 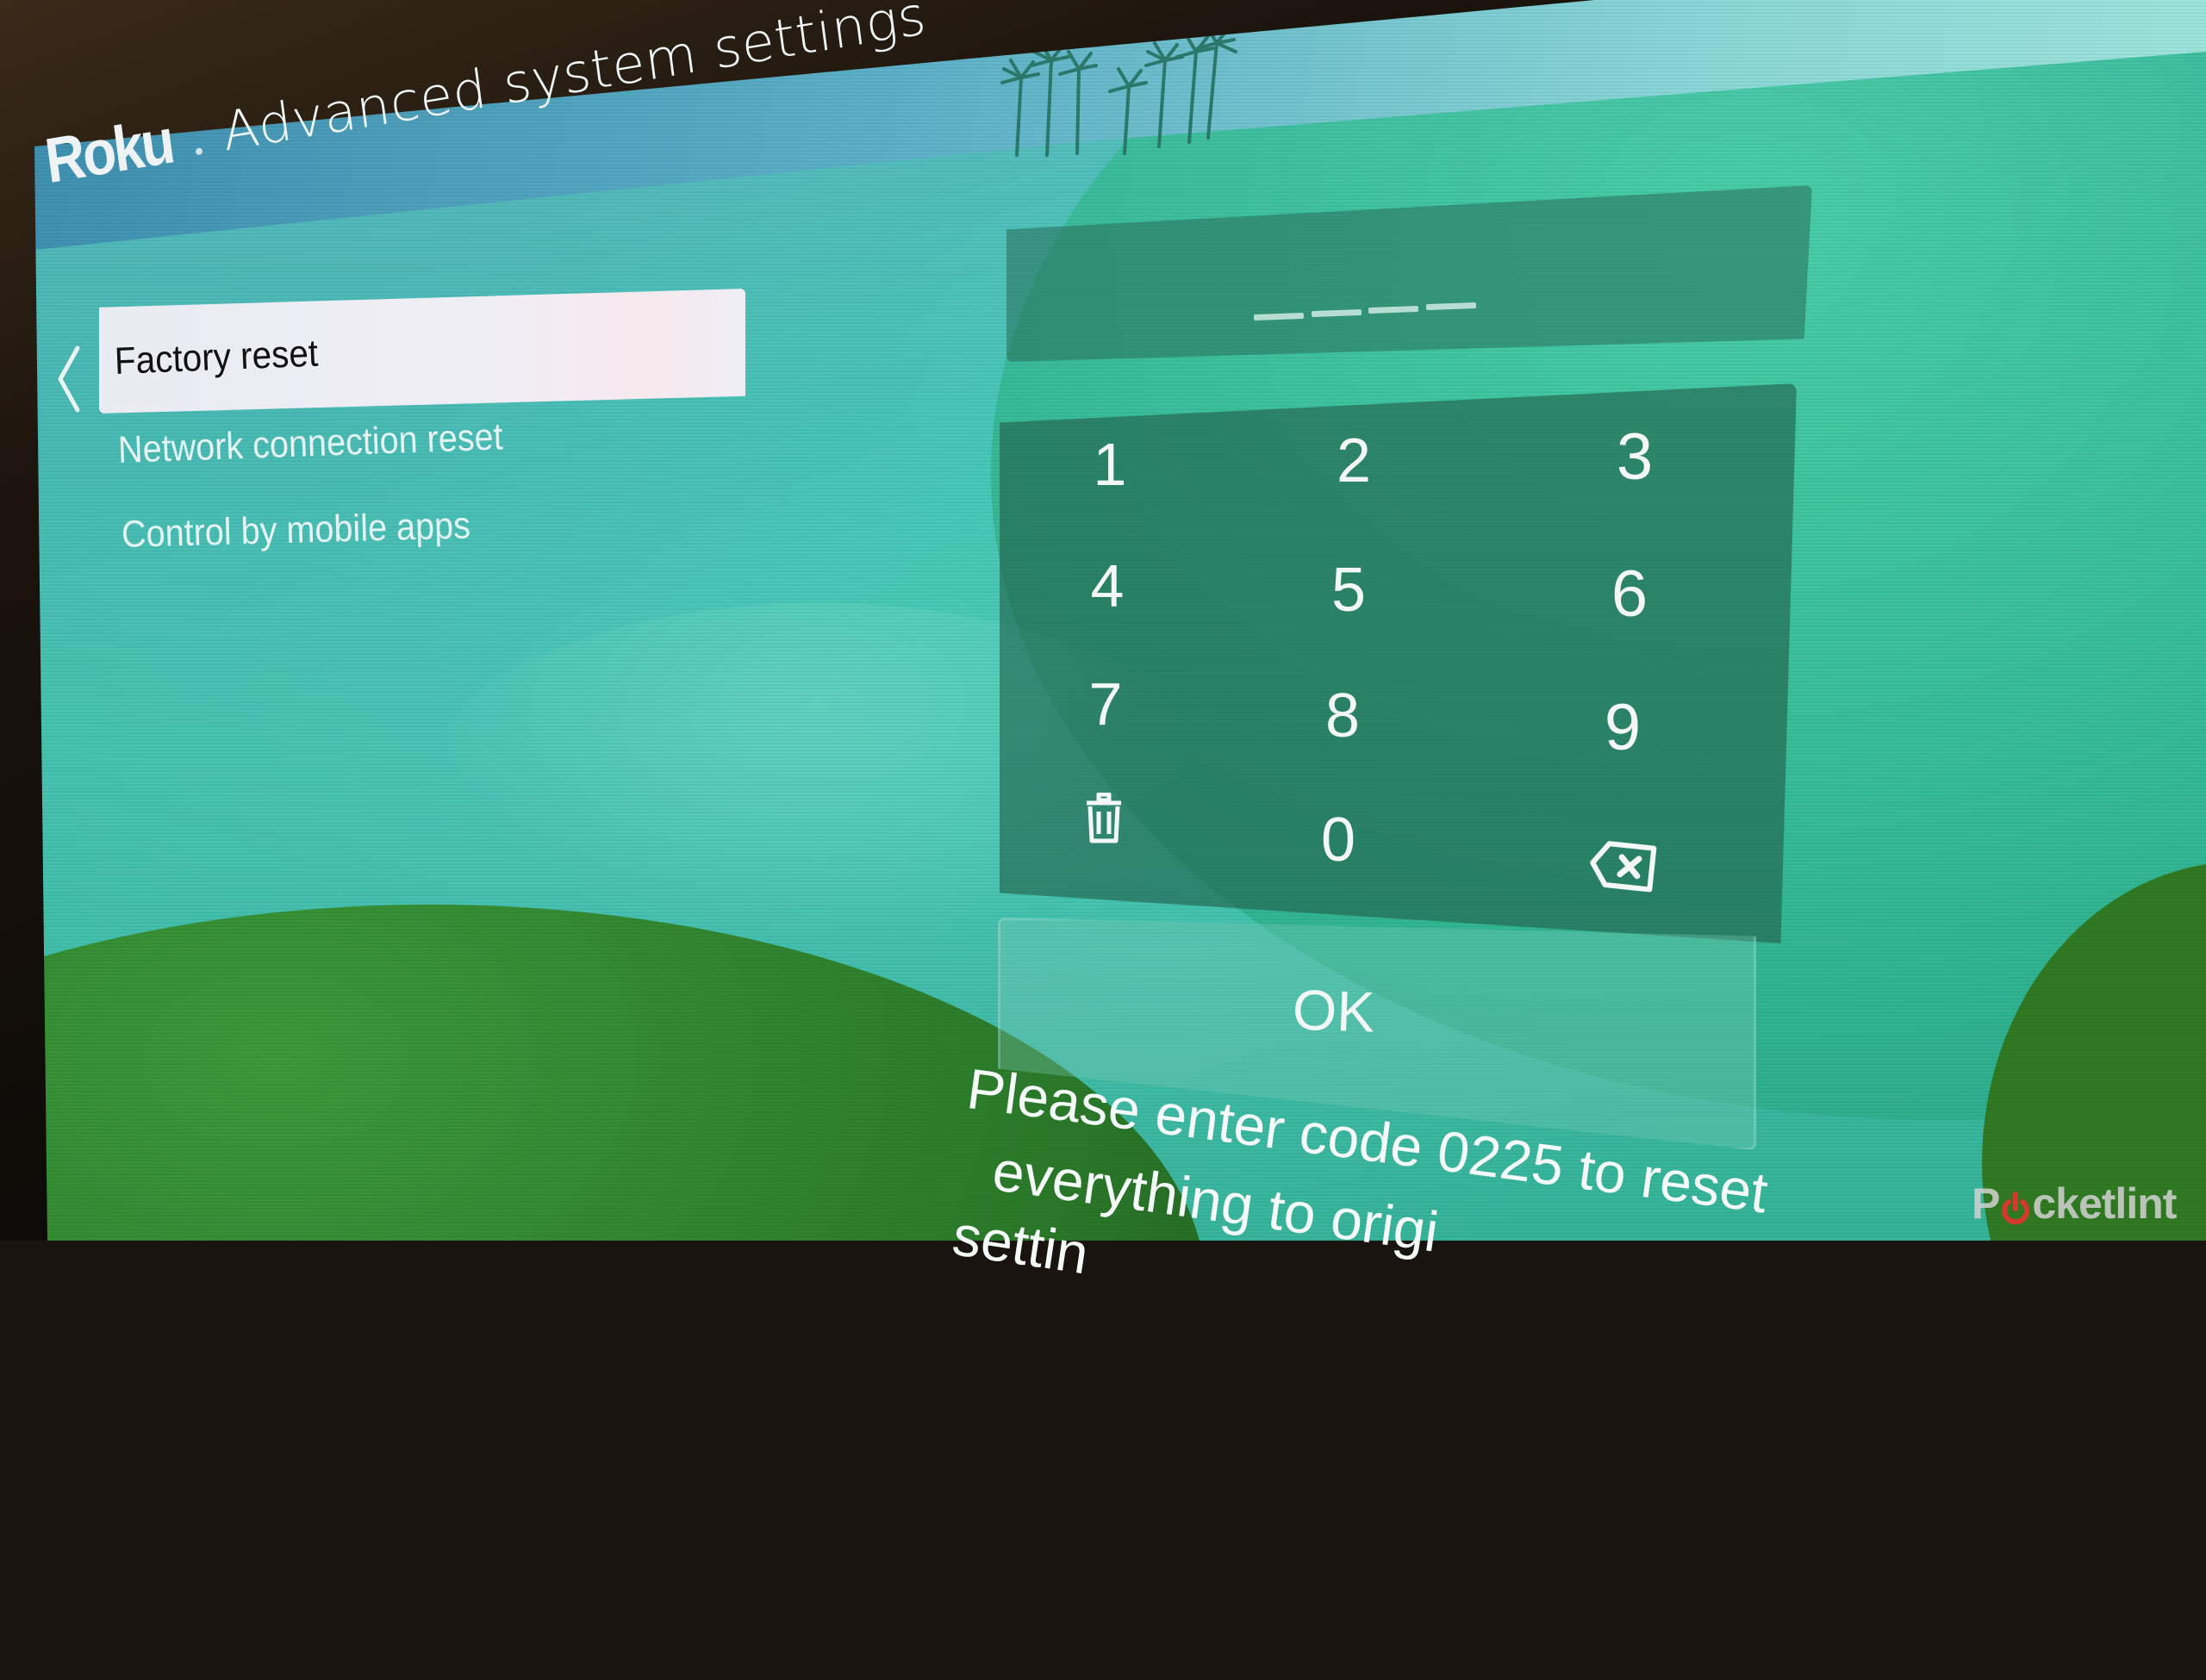 I want to click on power-icon, so click(x=2015, y=1206).